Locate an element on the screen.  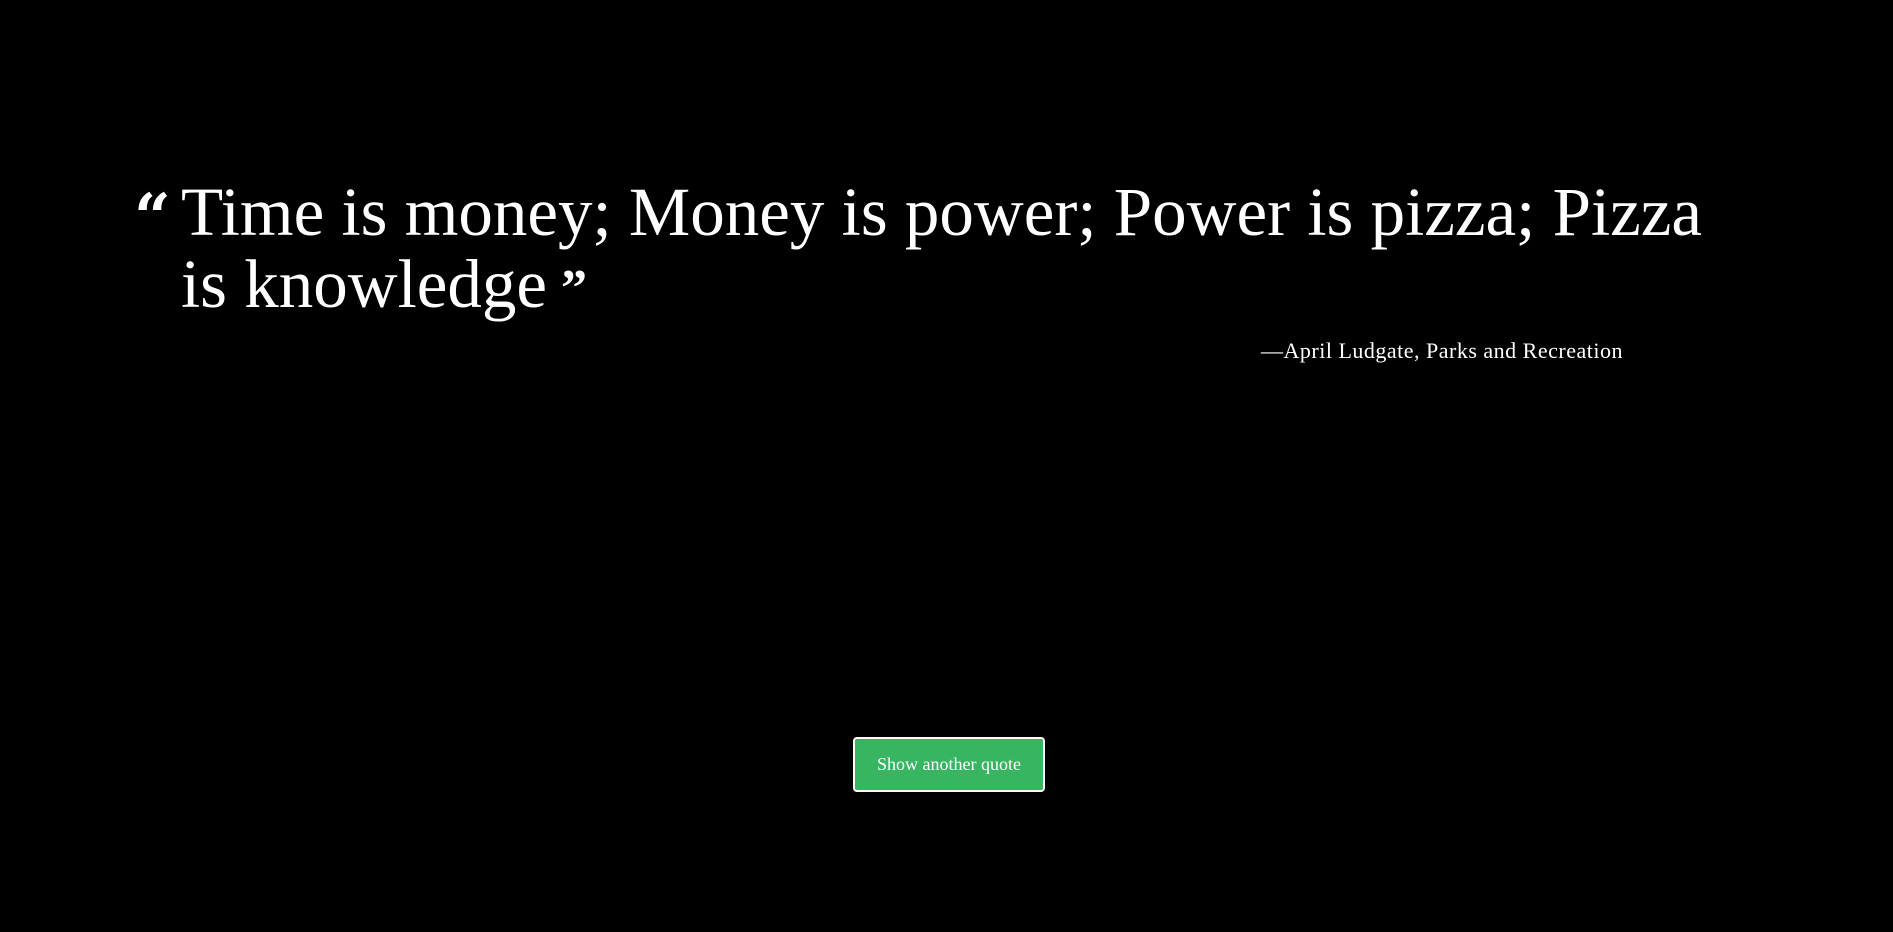
close-quote-icon: ” is located at coordinates (574, 288).